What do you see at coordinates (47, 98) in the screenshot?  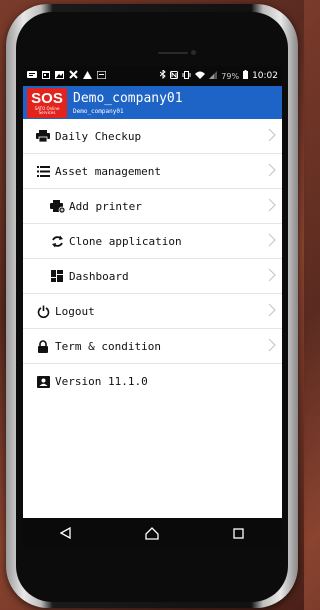 I see `logo-text: SOS` at bounding box center [47, 98].